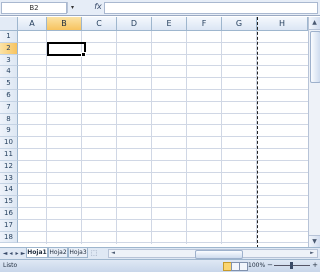  Describe the element at coordinates (204, 24) in the screenshot. I see `column-header-f: F` at that location.